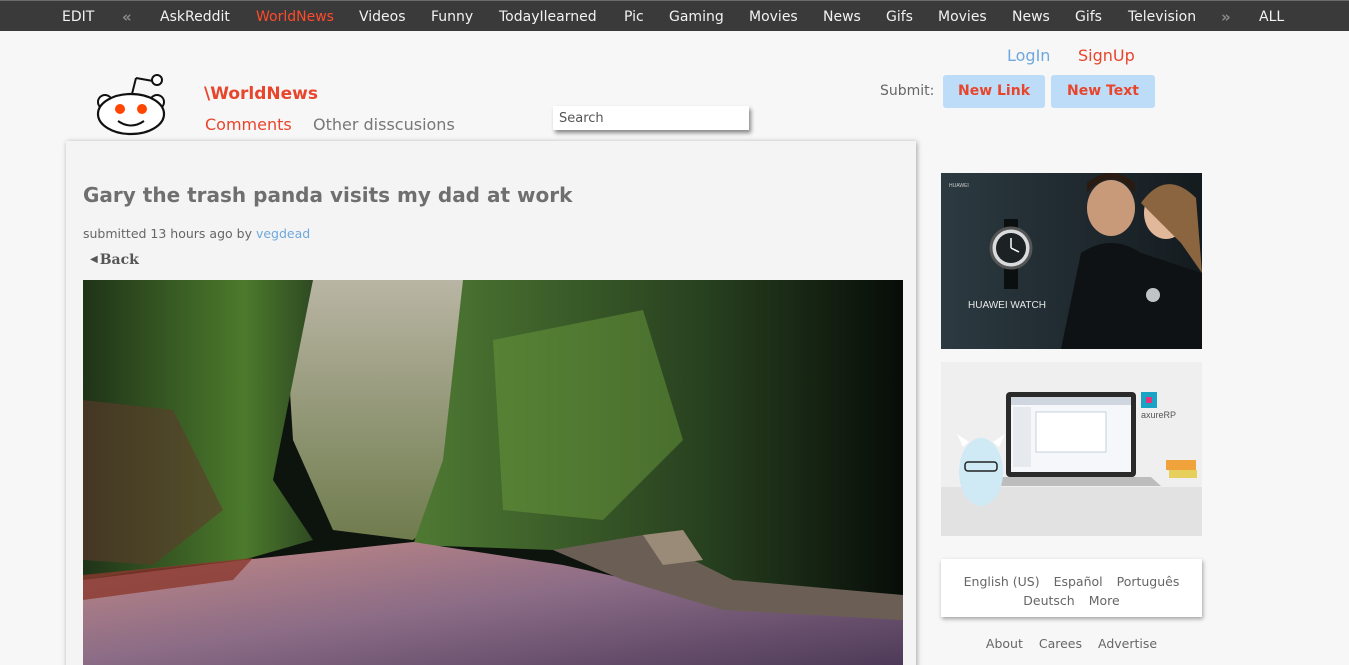 The height and width of the screenshot is (665, 1349). Describe the element at coordinates (131, 104) in the screenshot. I see `reddit-alien-logo` at that location.